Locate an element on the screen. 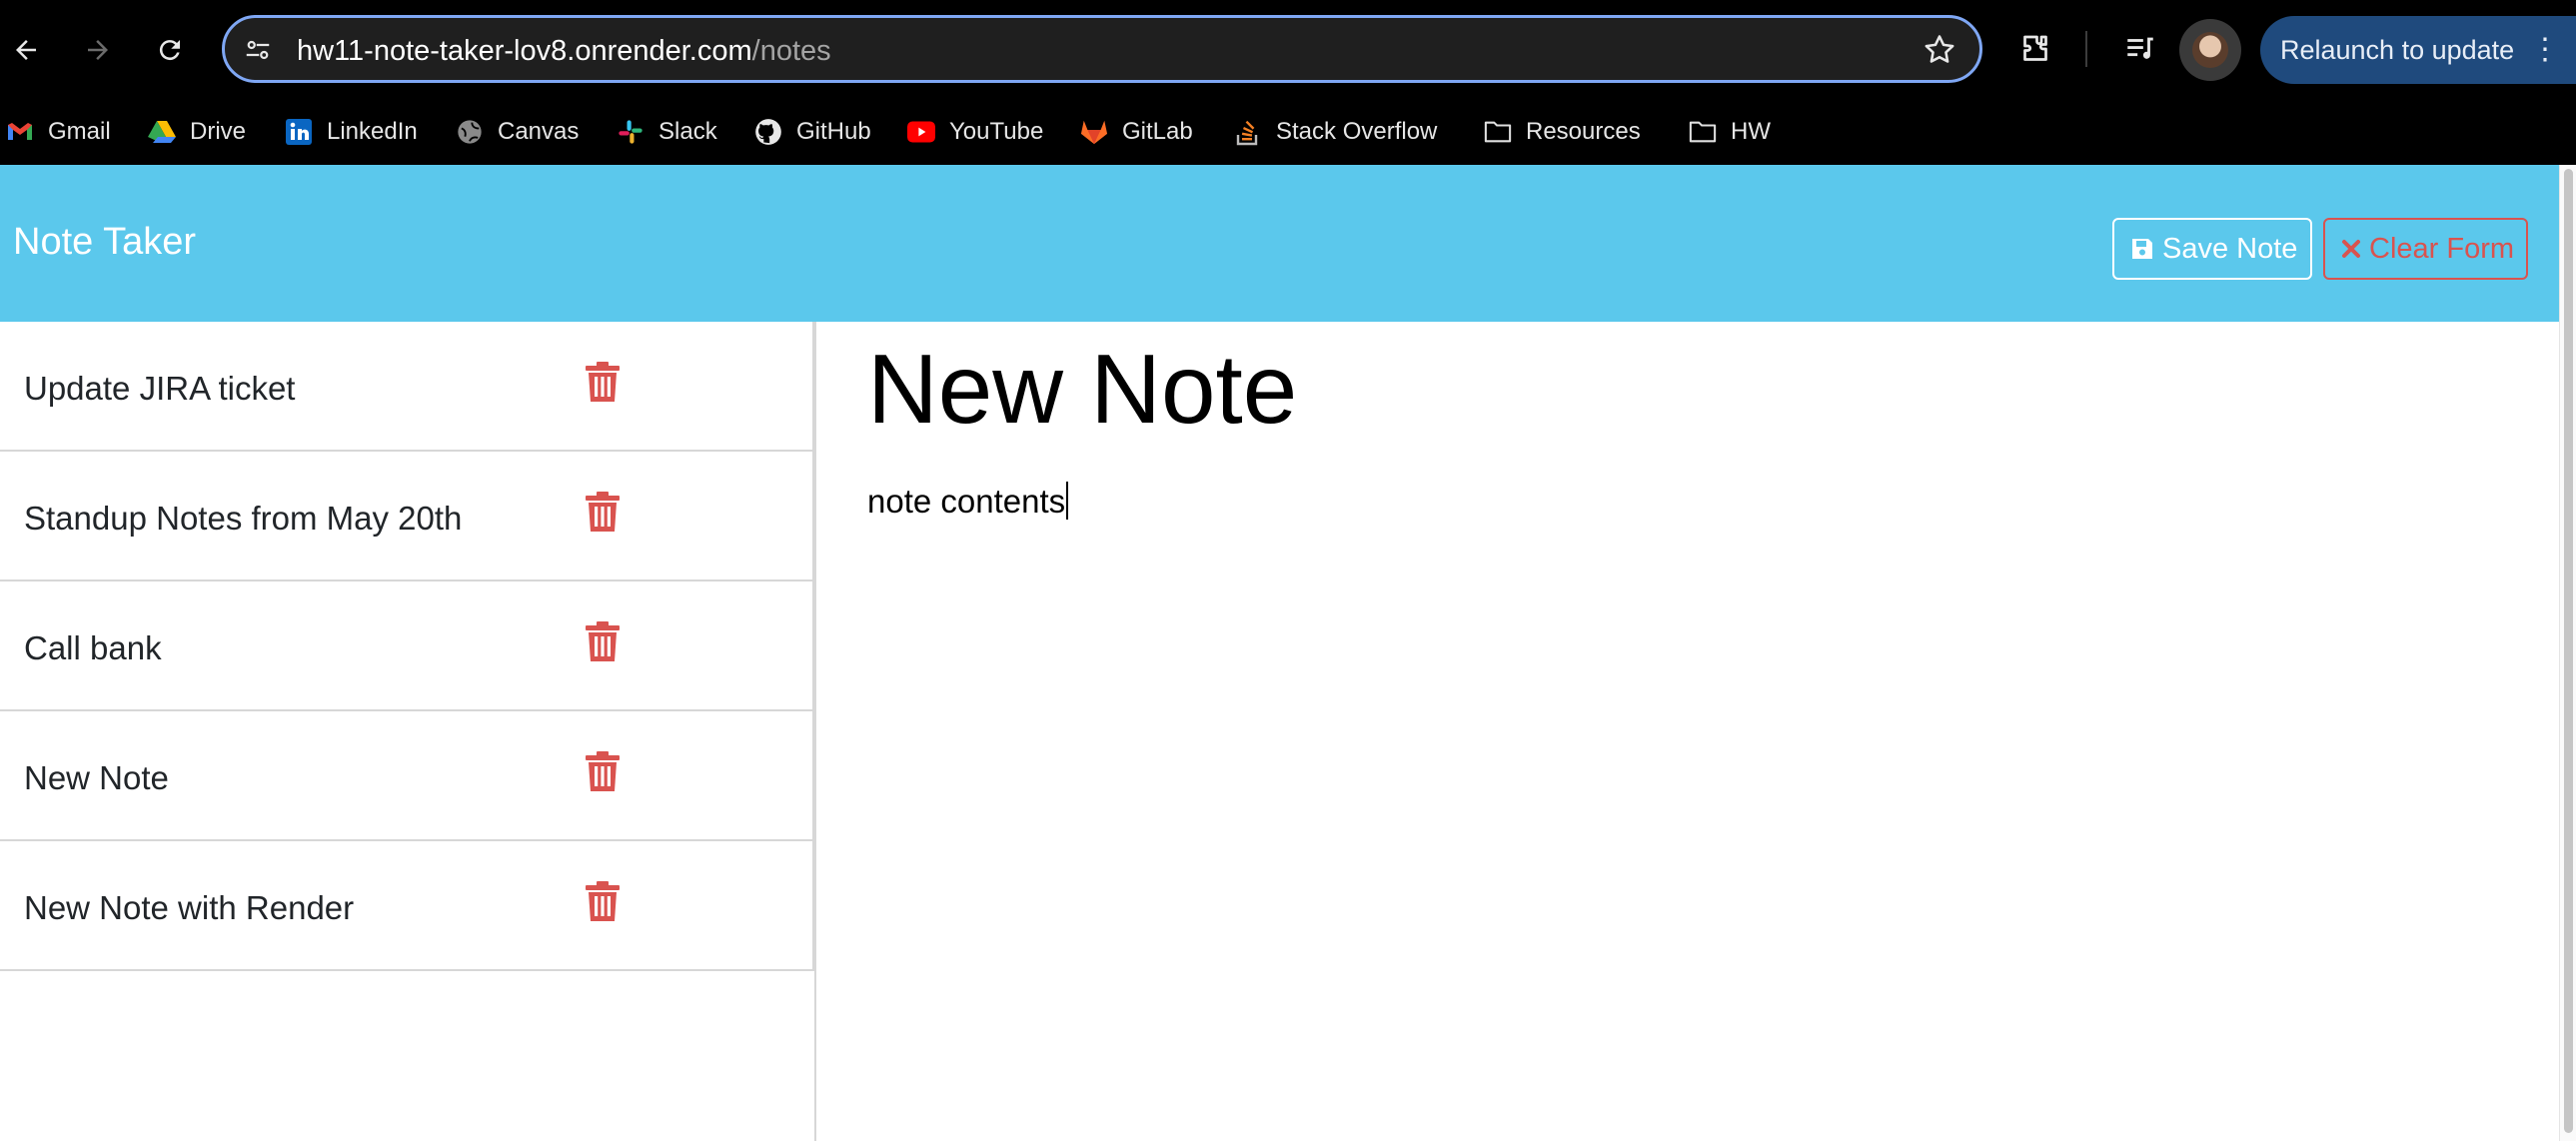 The height and width of the screenshot is (1141, 2576). bookmark-linkedin: LinkedIn is located at coordinates (351, 132).